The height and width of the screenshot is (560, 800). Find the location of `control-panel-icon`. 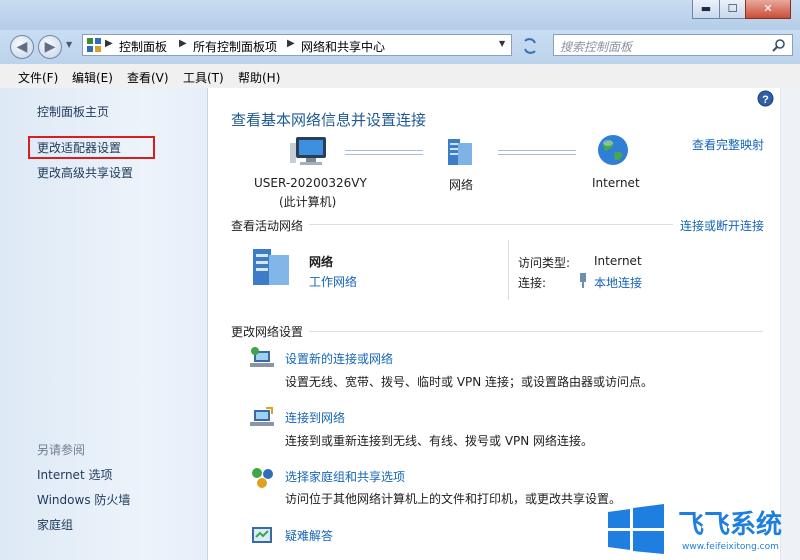

control-panel-icon is located at coordinates (94, 45).